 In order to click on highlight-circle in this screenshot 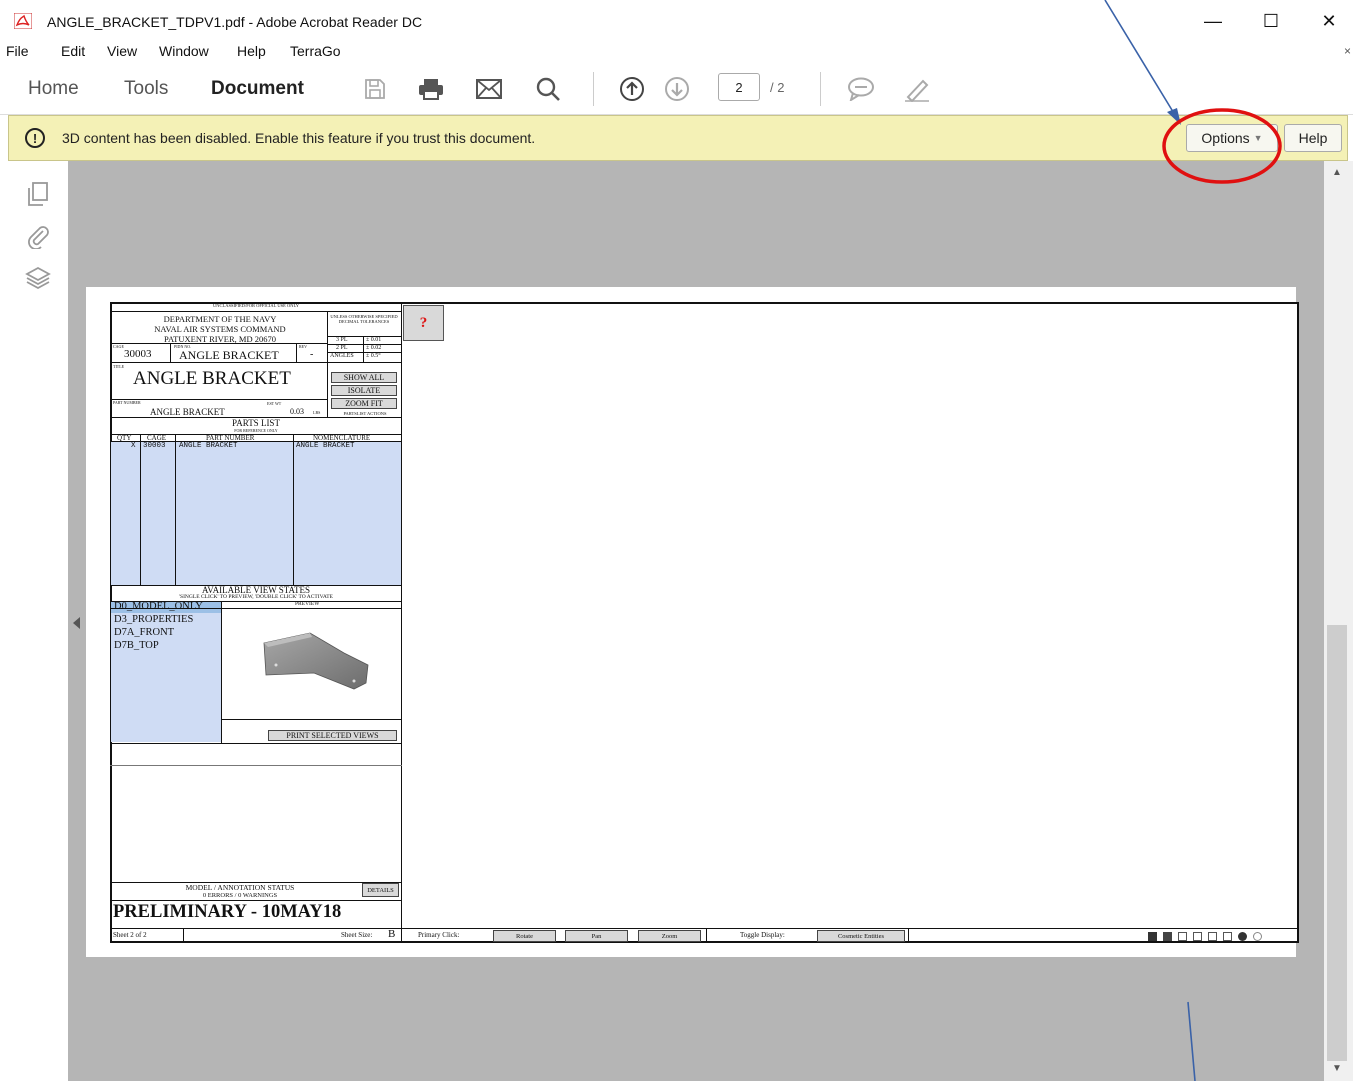, I will do `click(1222, 146)`.